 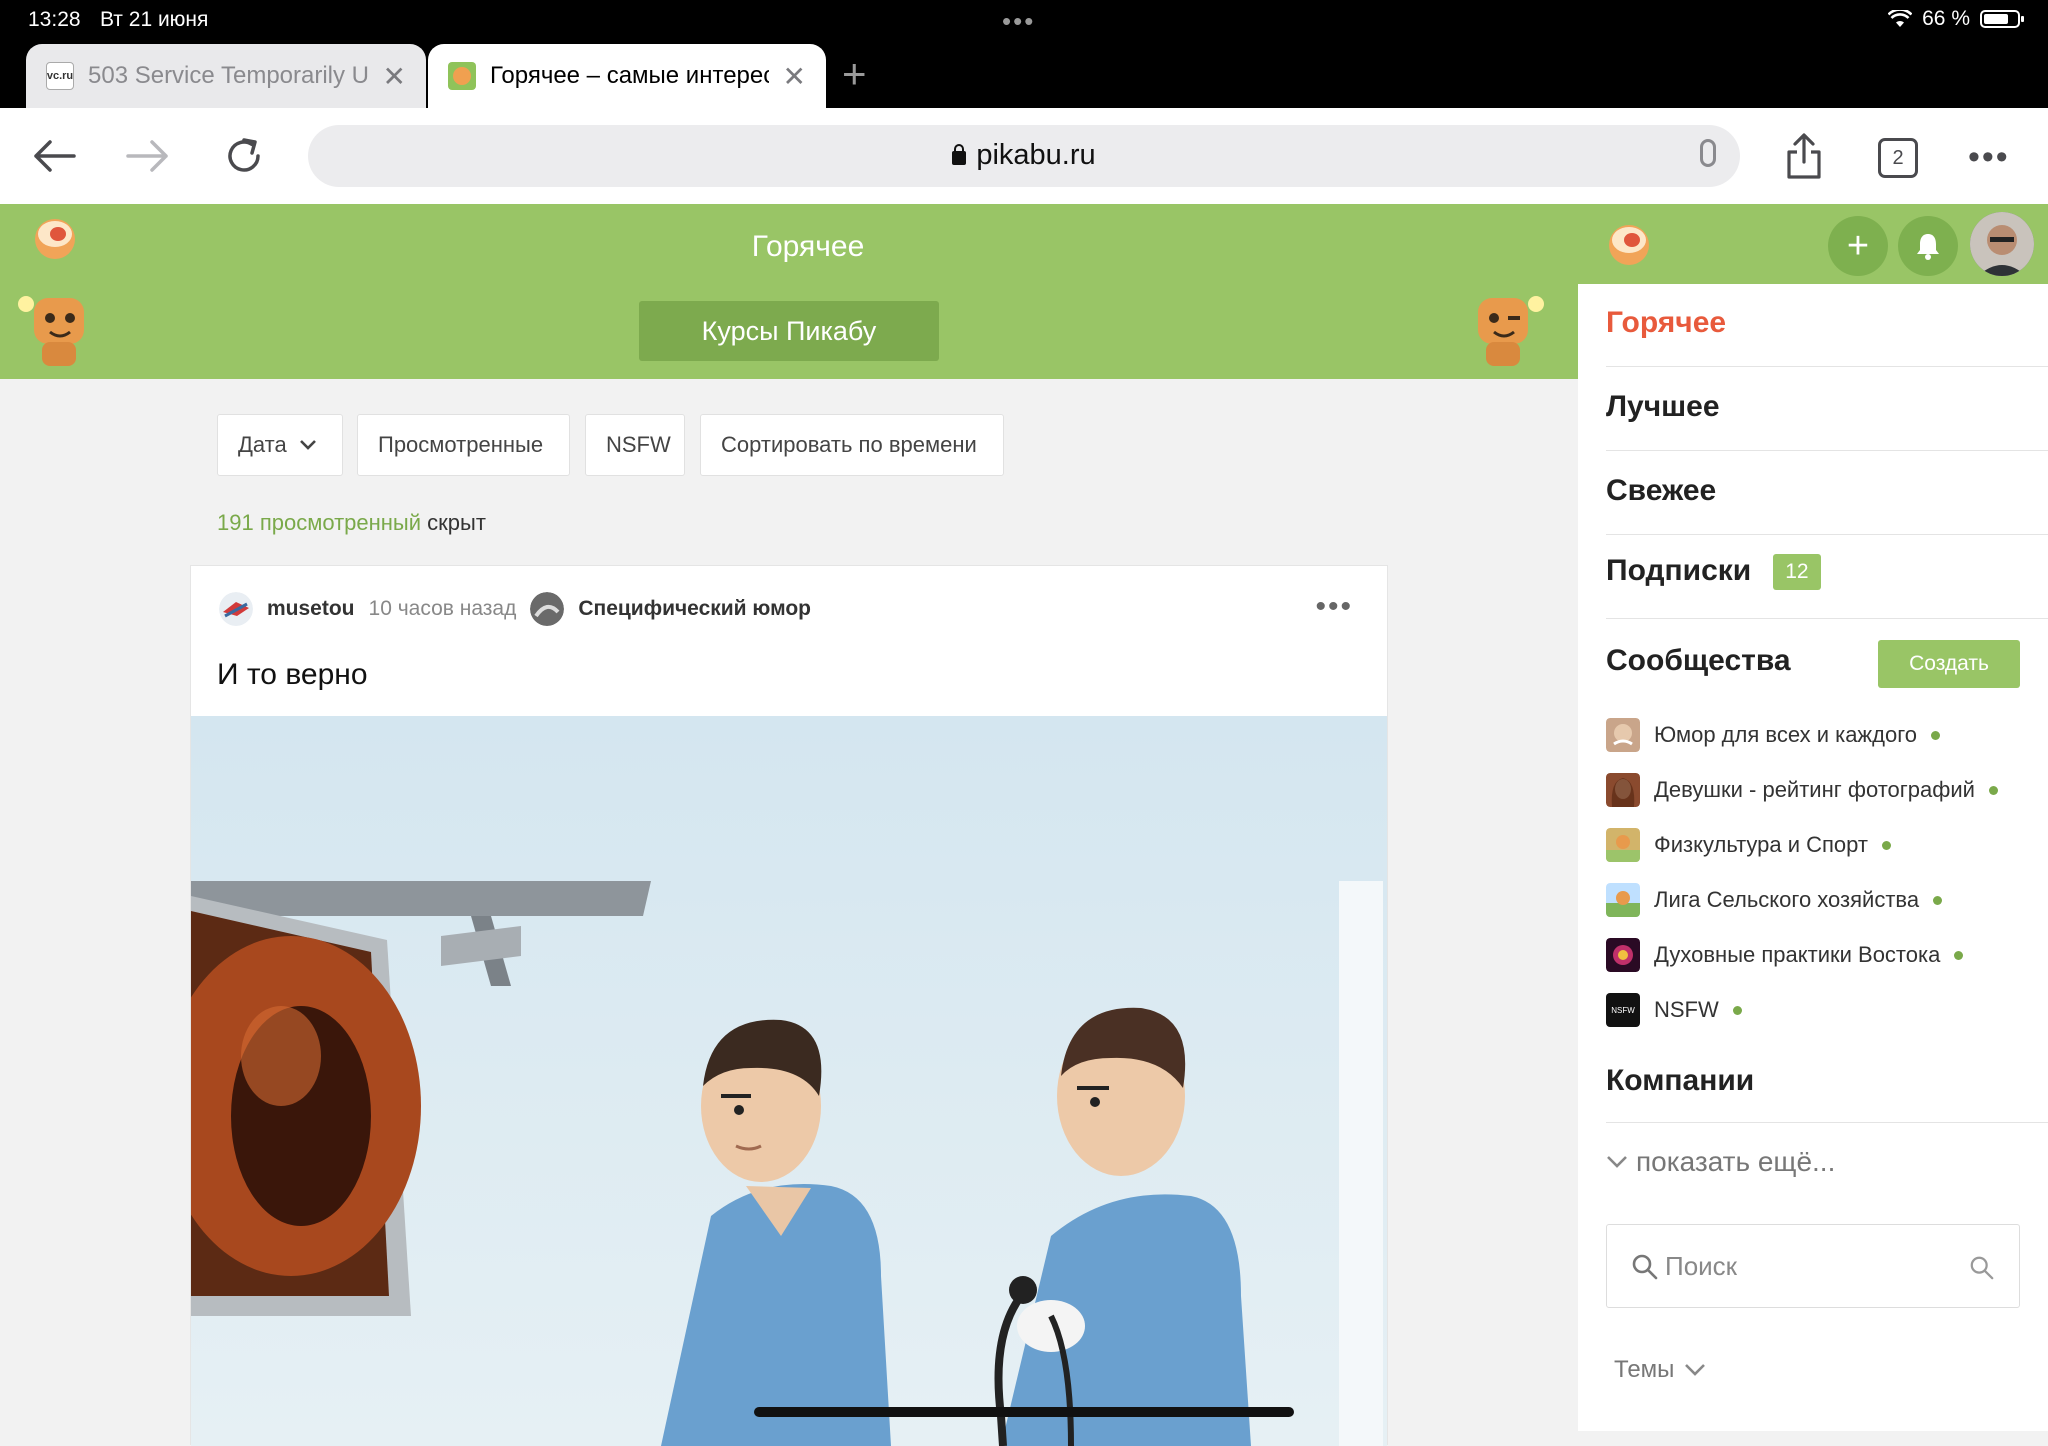 I want to click on arrow-left-icon, so click(x=55, y=156).